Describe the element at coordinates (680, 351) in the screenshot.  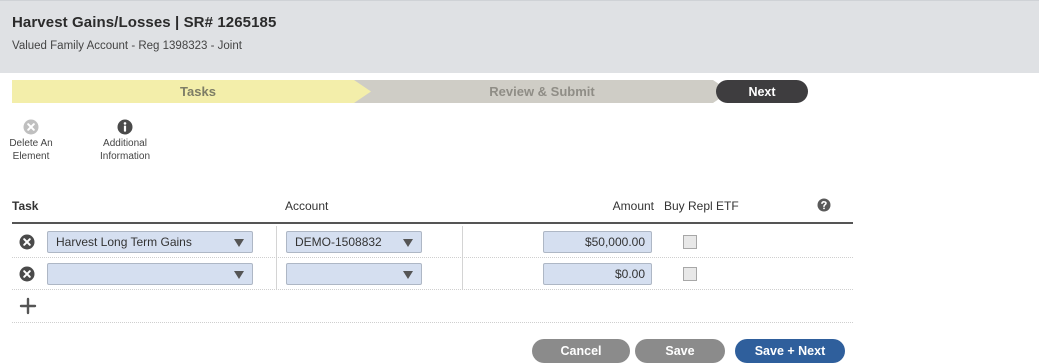
I see `save-button: Save` at that location.